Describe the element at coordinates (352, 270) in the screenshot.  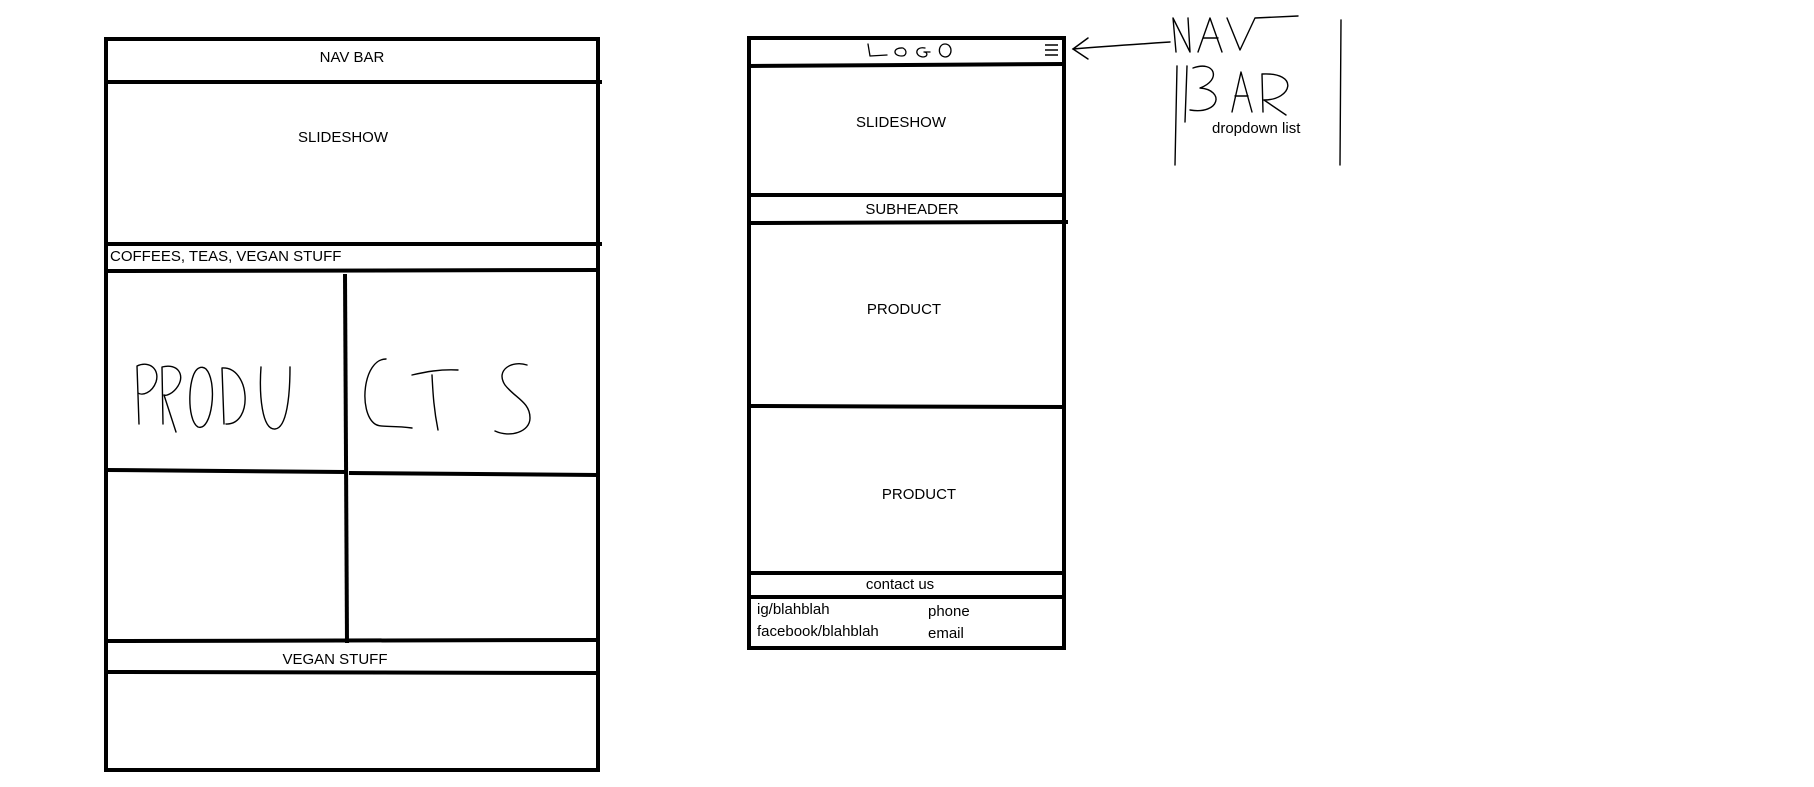
I see `desktop-category-divider` at that location.